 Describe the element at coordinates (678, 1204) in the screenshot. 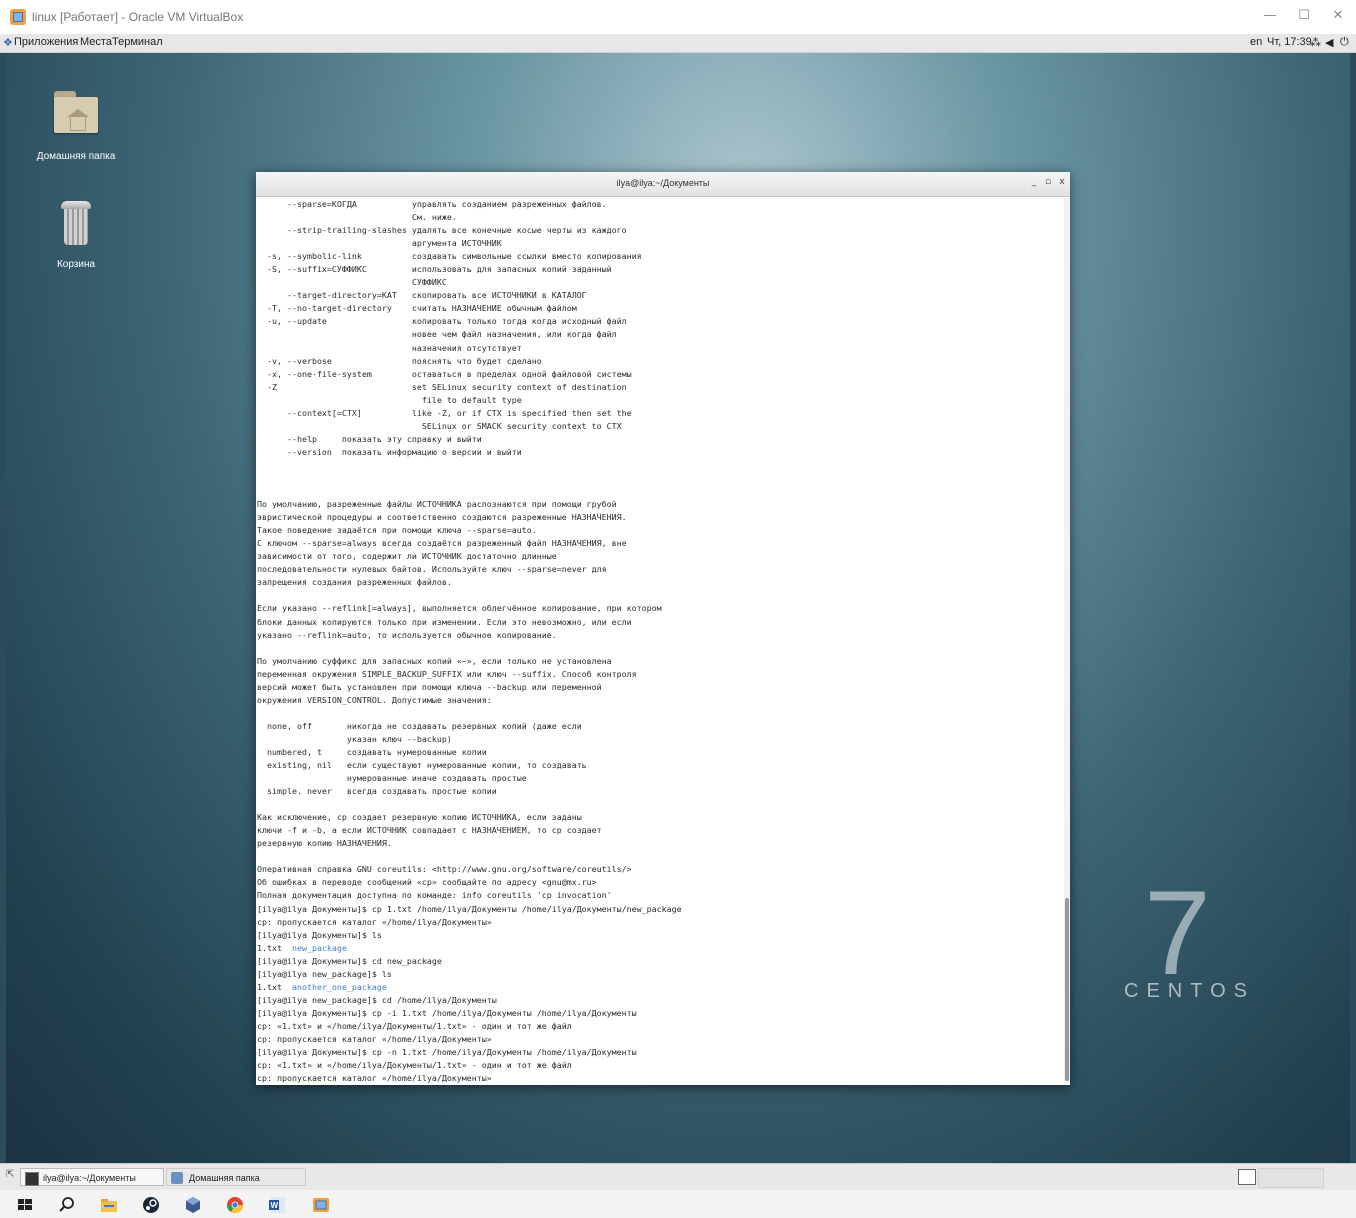

I see `windows-taskbar: W` at that location.